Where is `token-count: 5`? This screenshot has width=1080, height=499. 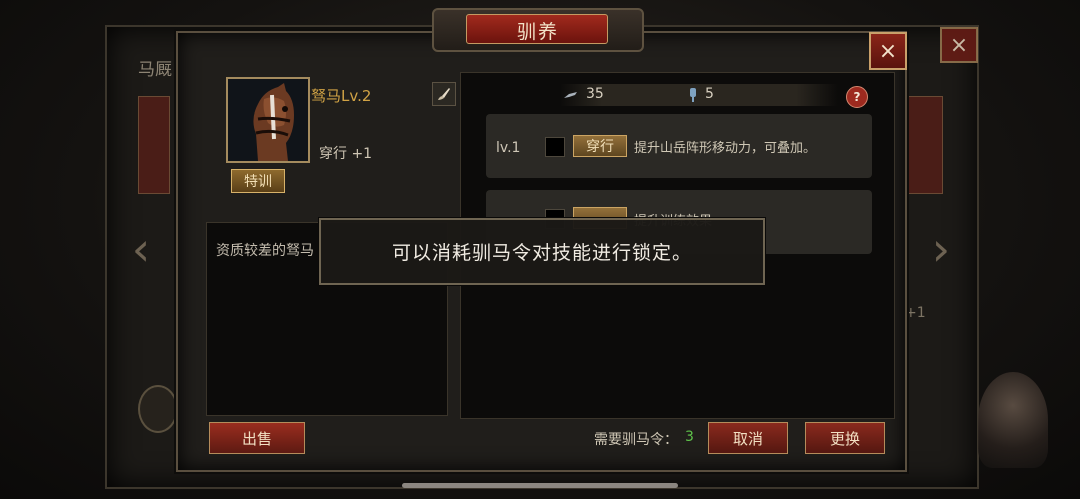 token-count: 5 is located at coordinates (709, 94).